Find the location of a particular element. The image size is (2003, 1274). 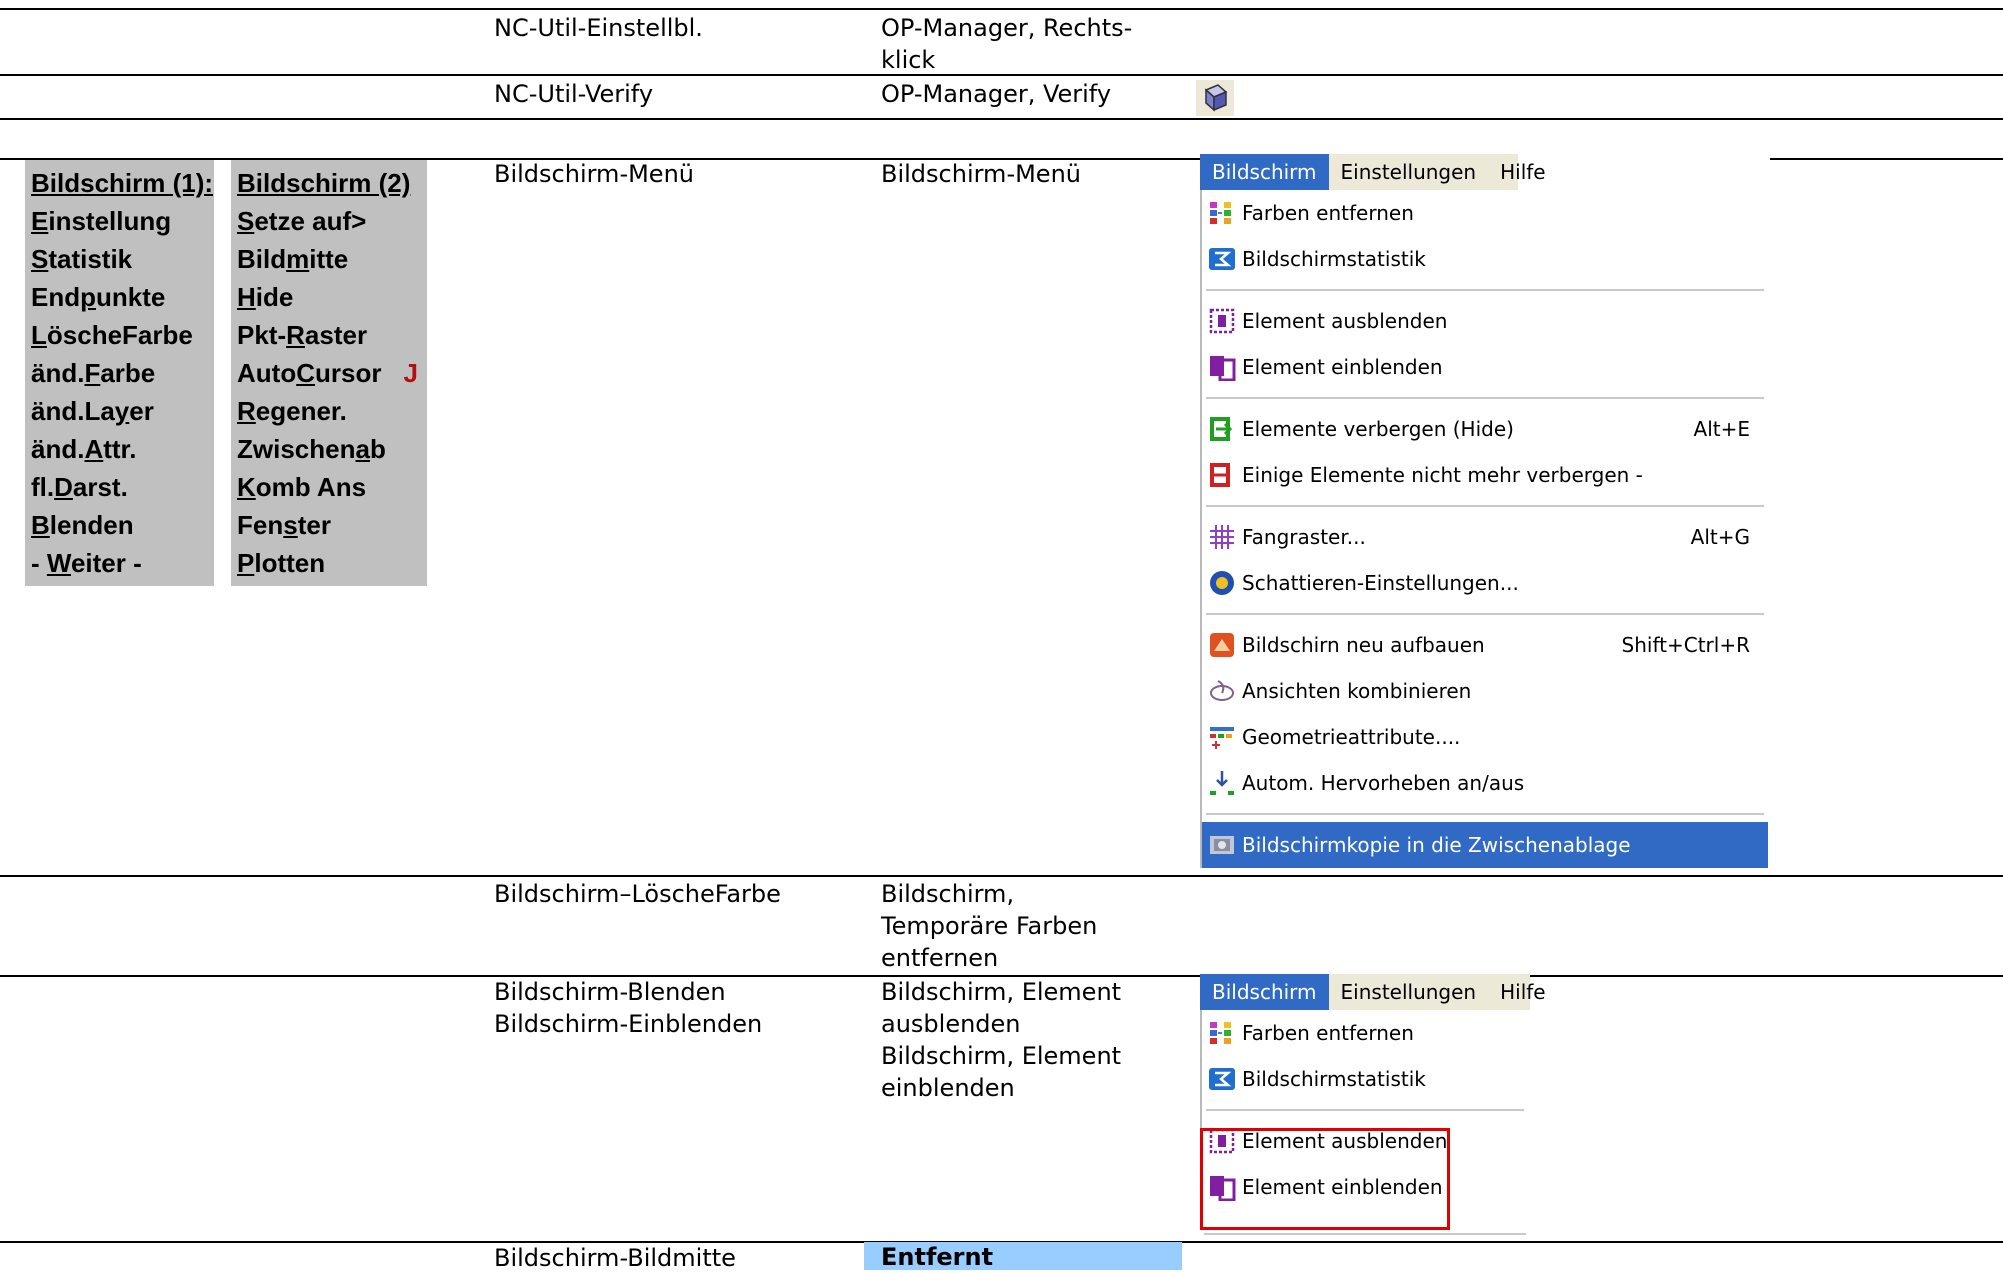

command-path: OP-Manager, Rechts- klick is located at coordinates (1006, 44).